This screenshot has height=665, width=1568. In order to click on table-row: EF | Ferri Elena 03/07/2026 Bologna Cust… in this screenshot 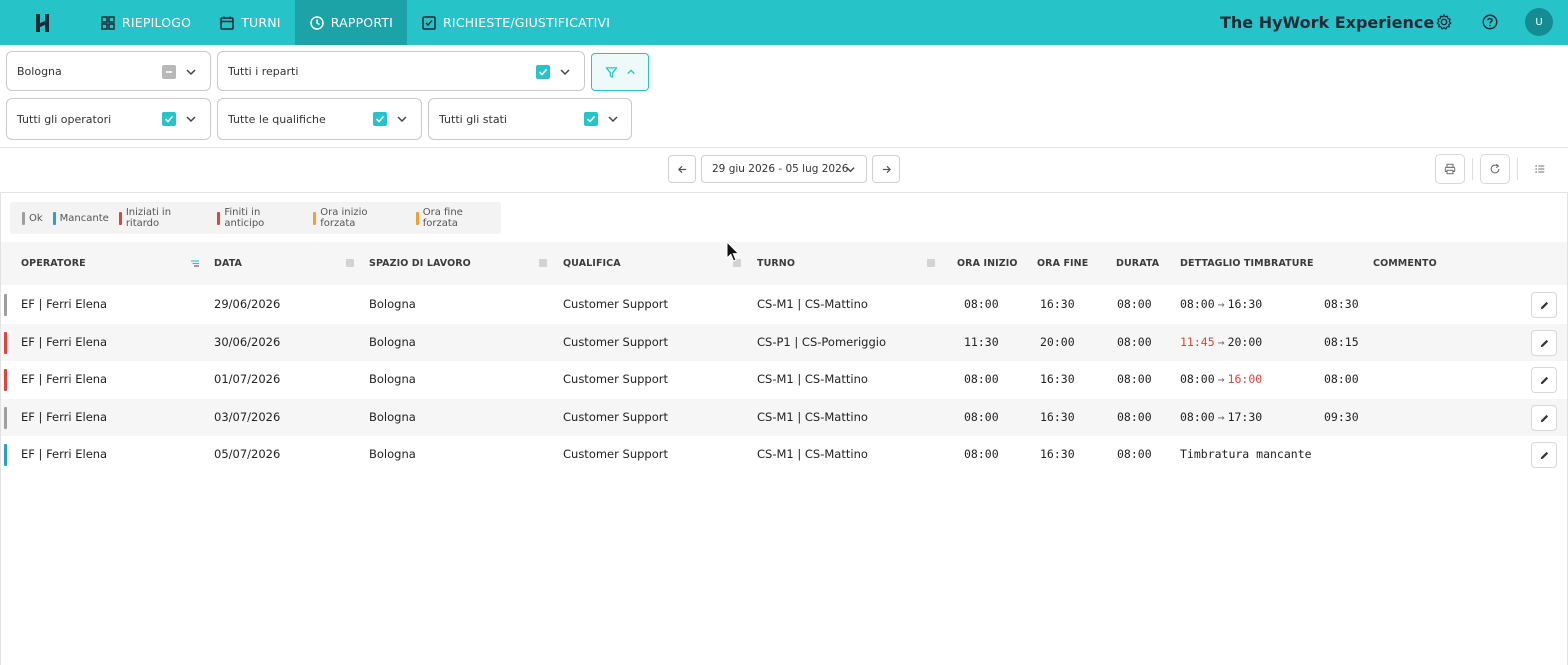, I will do `click(784, 417)`.